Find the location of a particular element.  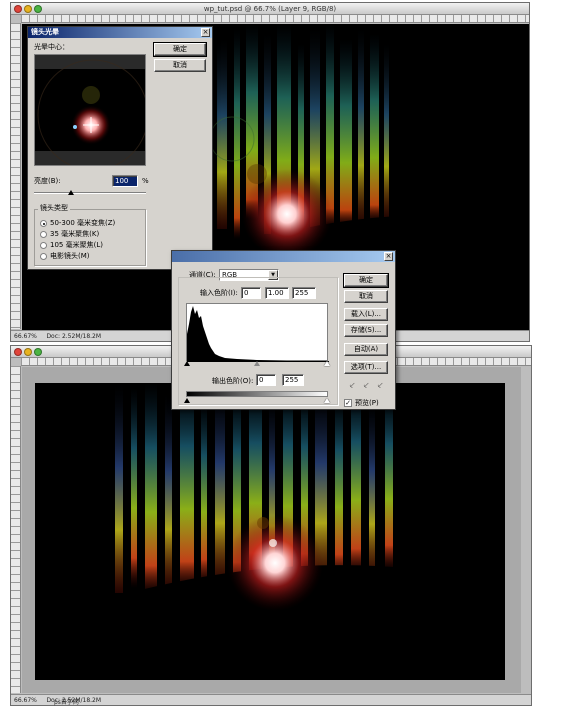

input-levels-label: 输入色阶(I): is located at coordinates (219, 293).